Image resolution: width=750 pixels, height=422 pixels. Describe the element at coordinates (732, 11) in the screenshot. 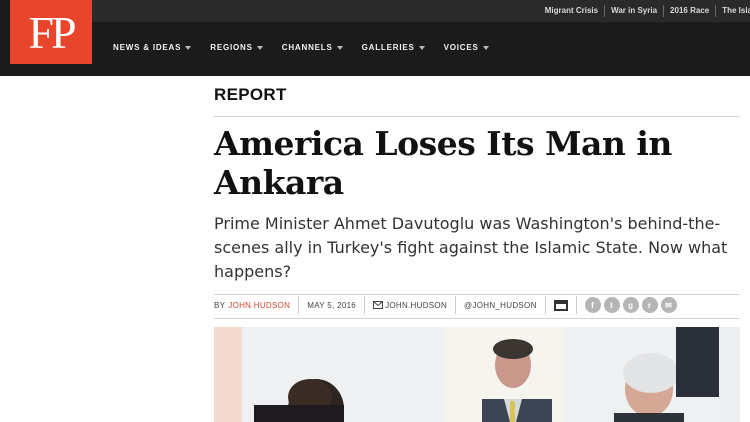

I see `trending-link-islamic-state: The Isla` at that location.